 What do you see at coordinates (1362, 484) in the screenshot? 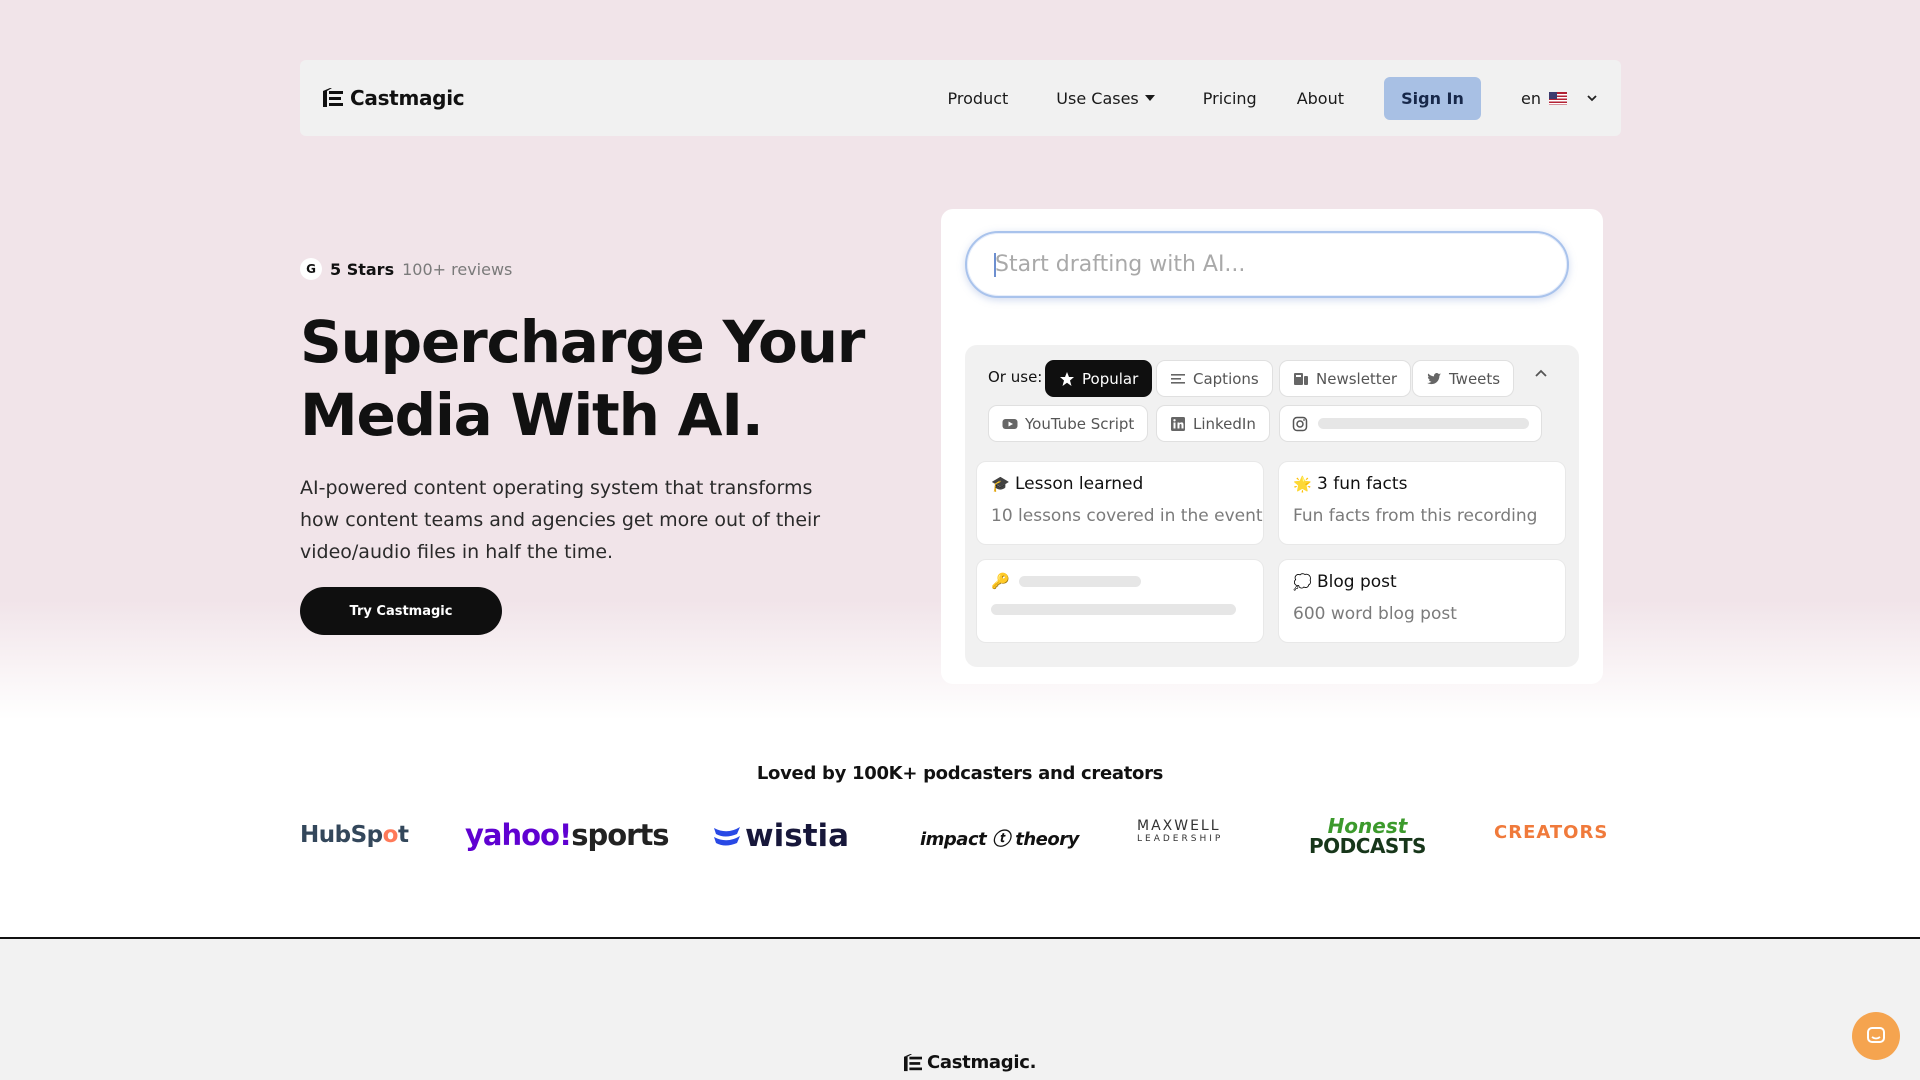
I see `tile-title-text: 3 fun facts` at bounding box center [1362, 484].